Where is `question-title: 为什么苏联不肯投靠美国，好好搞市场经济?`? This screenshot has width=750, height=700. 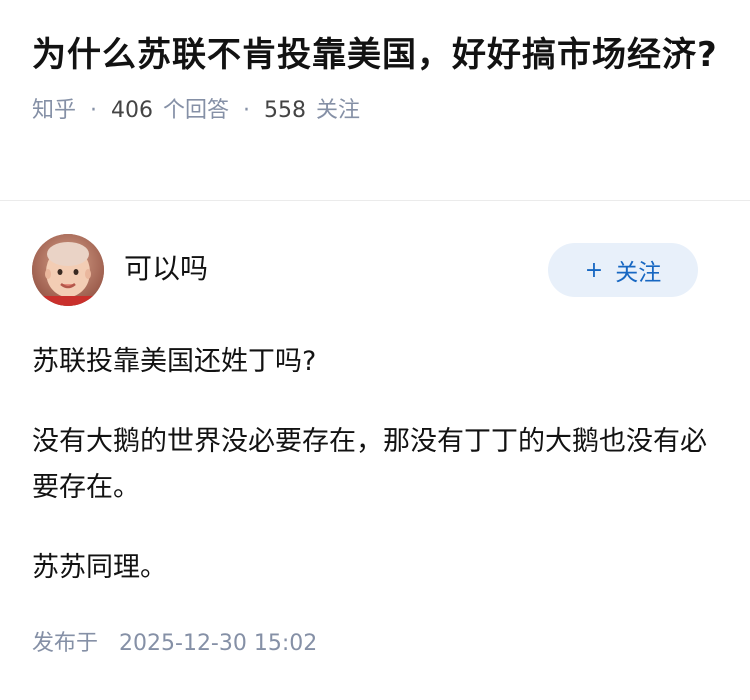 question-title: 为什么苏联不肯投靠美国，好好搞市场经济? is located at coordinates (375, 55).